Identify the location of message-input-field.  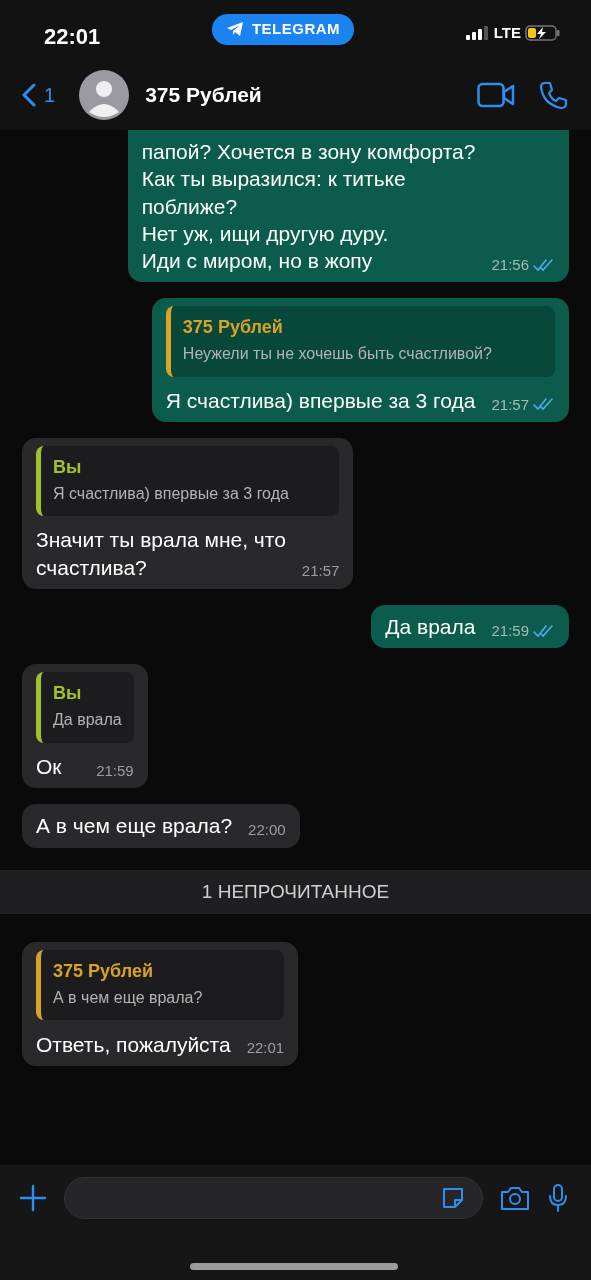
(273, 1198).